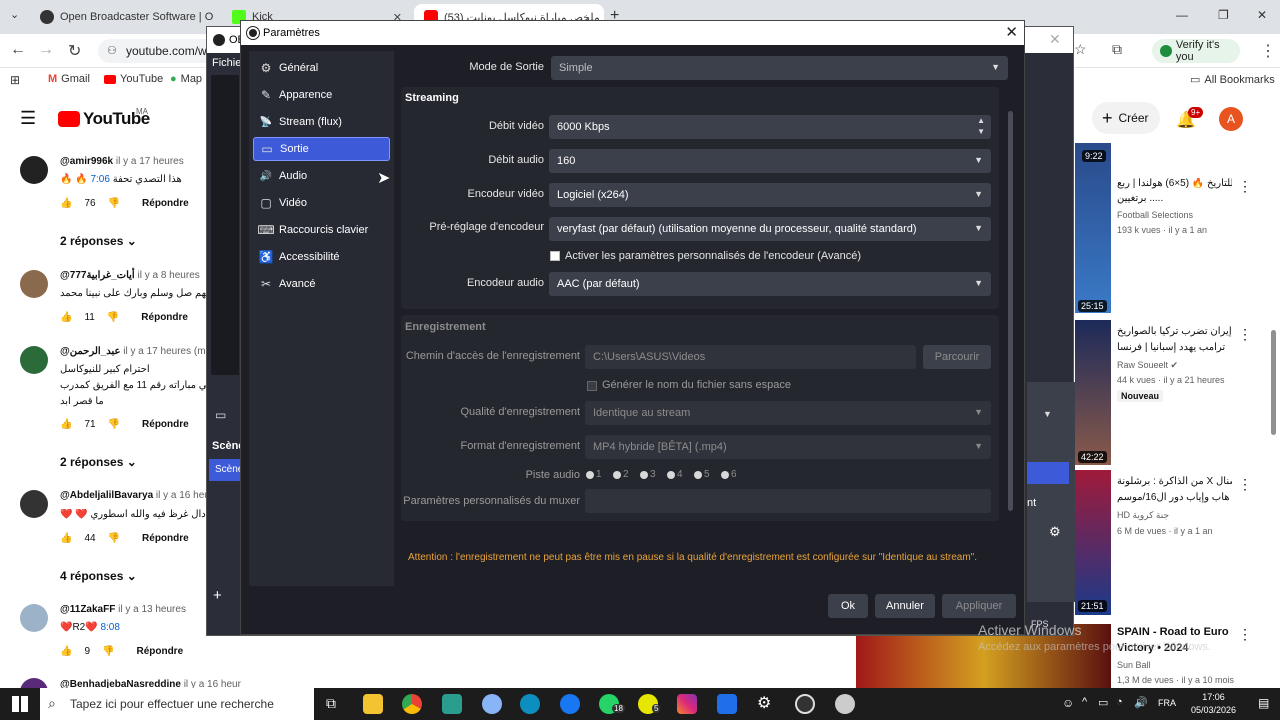 The height and width of the screenshot is (720, 1280). Describe the element at coordinates (1273, 382) in the screenshot. I see `page-scrollbar` at that location.